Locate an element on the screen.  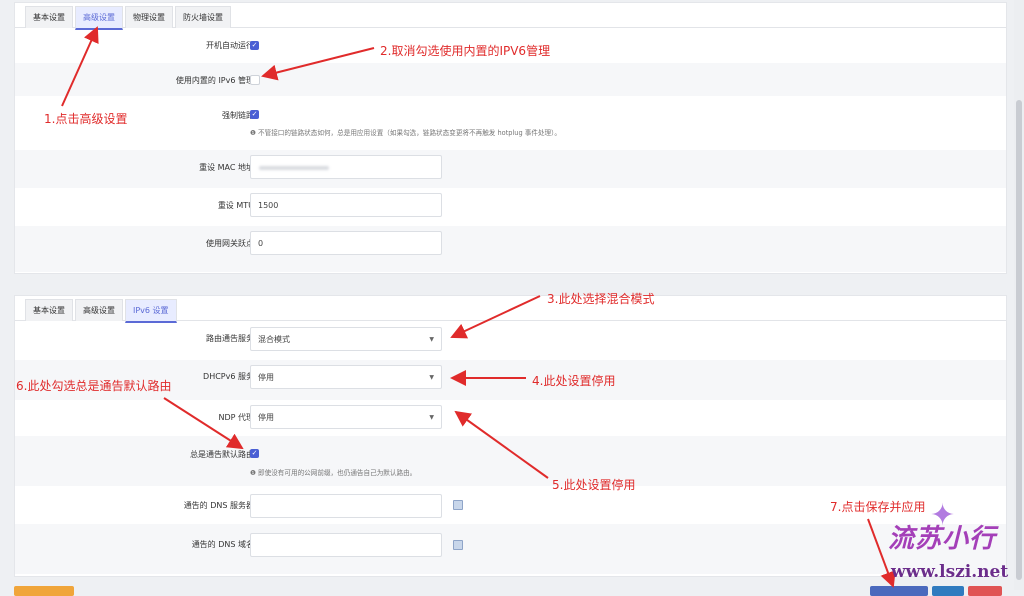
annotation-1: 1.点击高级设置 is located at coordinates (86, 119).